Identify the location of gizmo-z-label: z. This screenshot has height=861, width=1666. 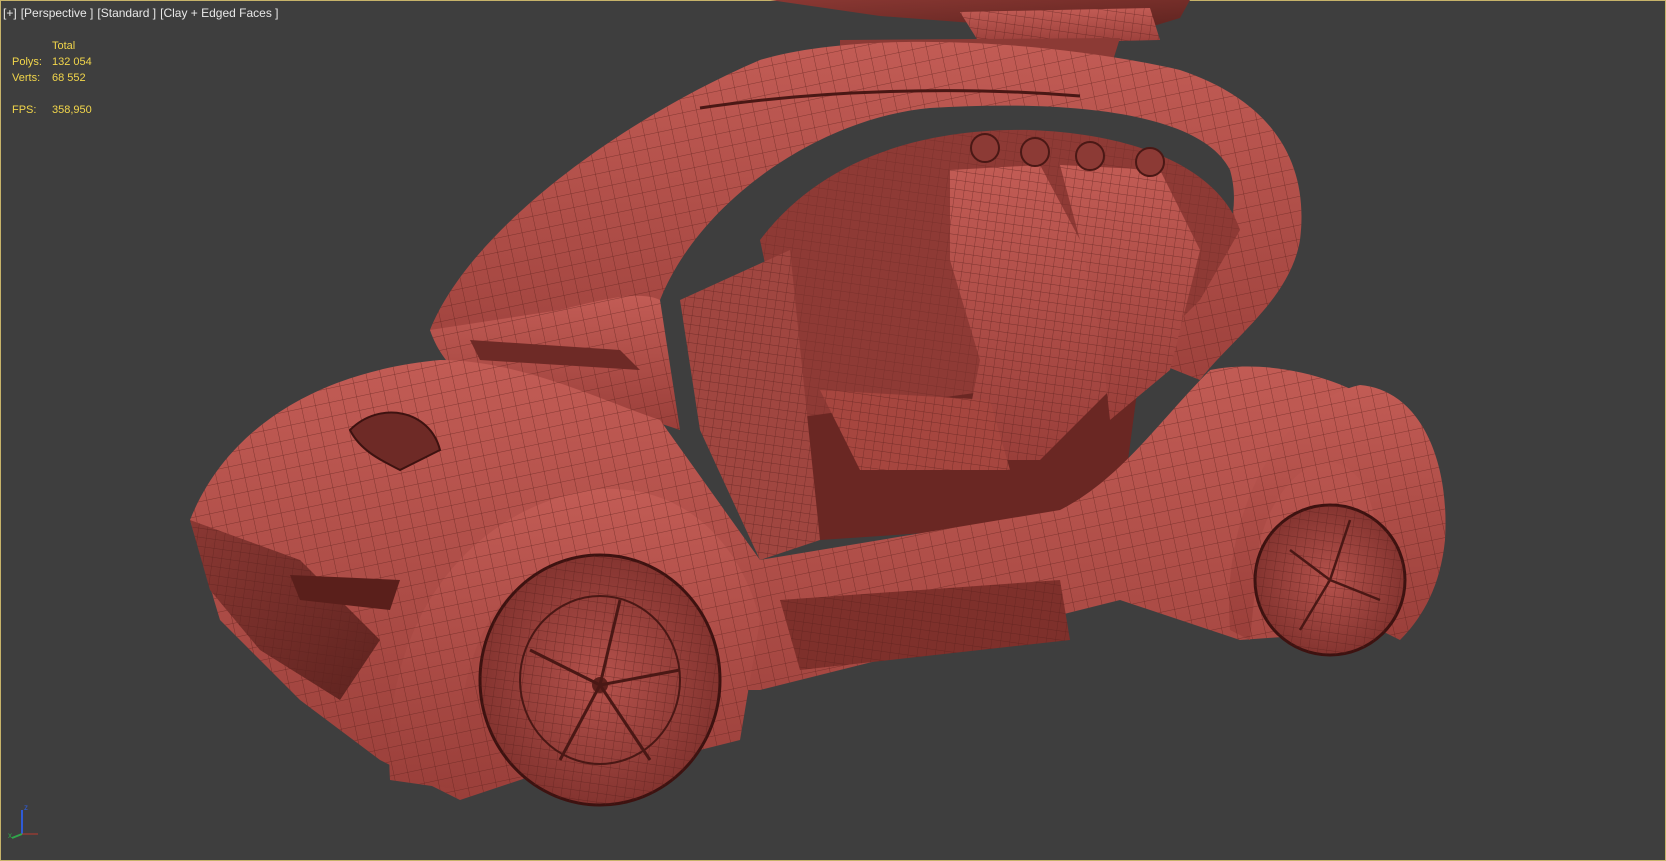
(26, 807).